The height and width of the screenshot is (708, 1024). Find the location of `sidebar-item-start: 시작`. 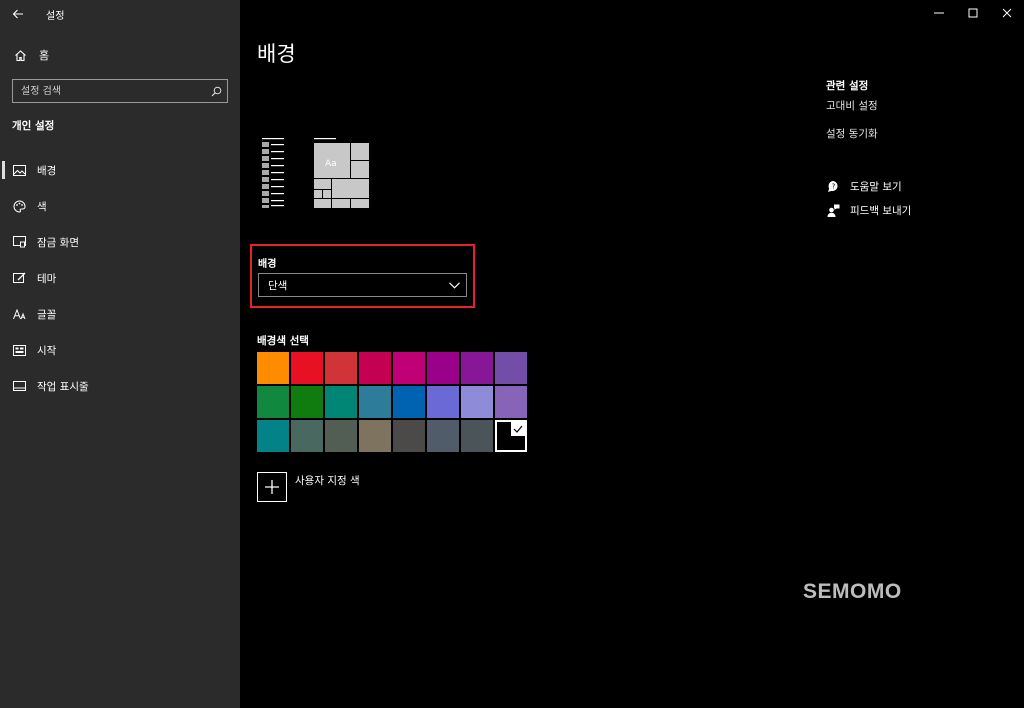

sidebar-item-start: 시작 is located at coordinates (120, 350).